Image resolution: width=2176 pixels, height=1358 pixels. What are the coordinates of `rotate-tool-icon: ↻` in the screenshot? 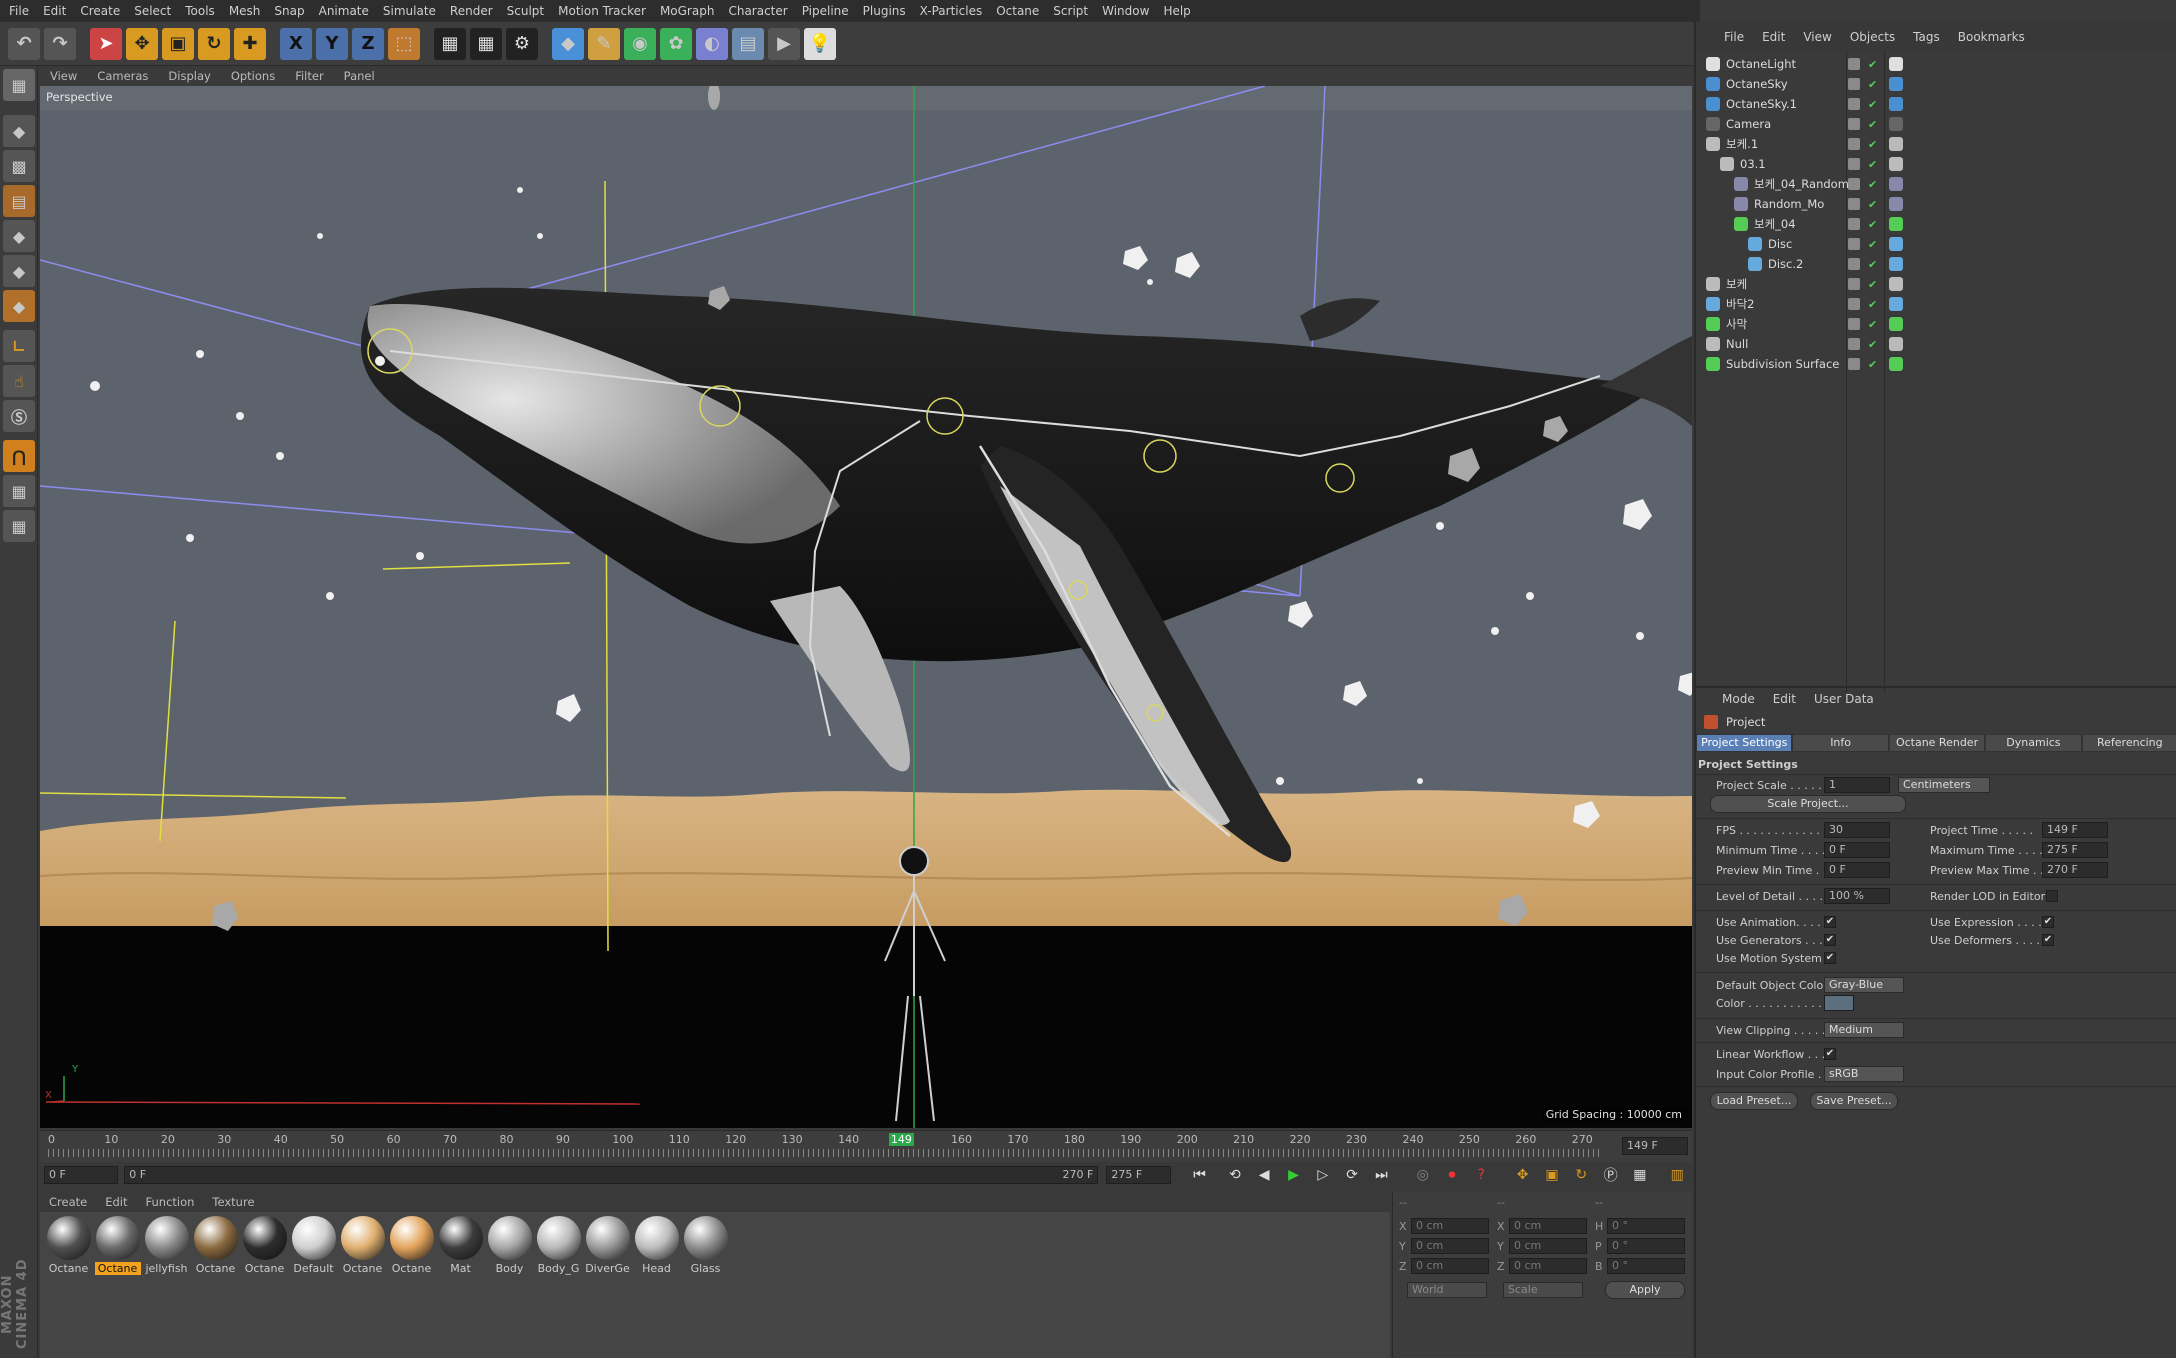 It's located at (214, 43).